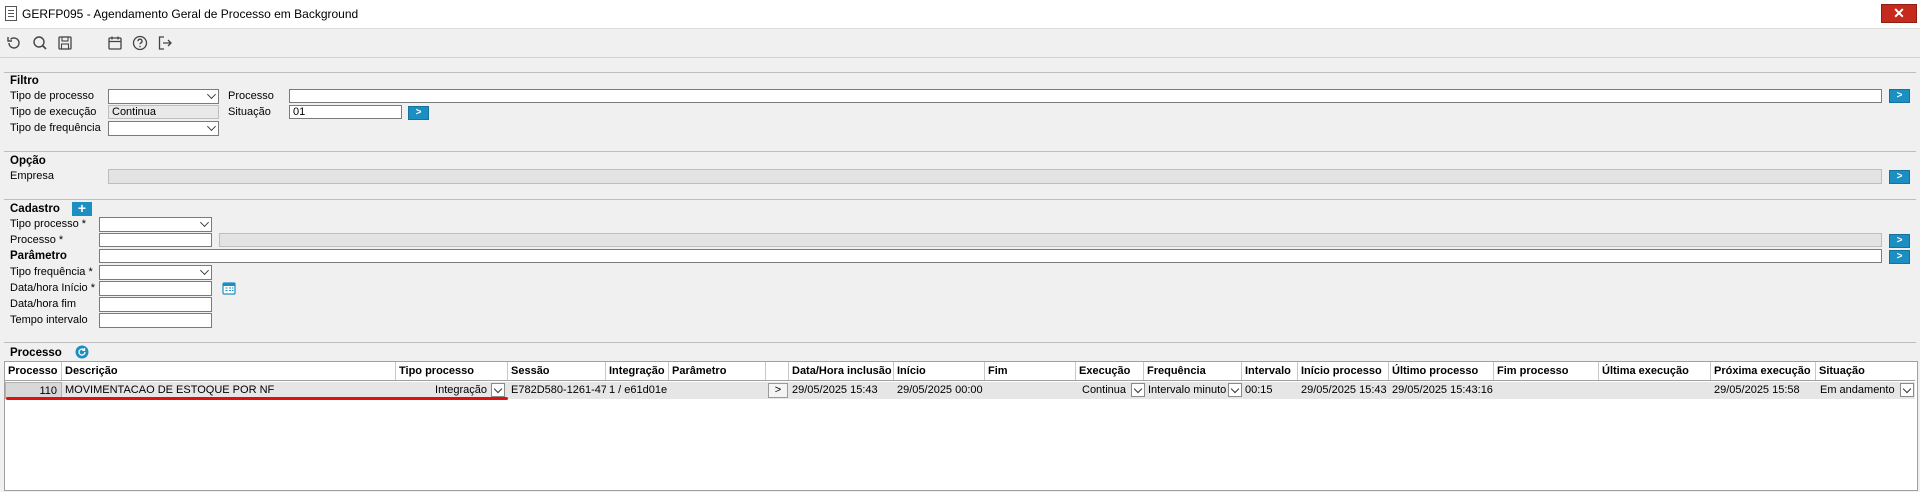  What do you see at coordinates (49, 320) in the screenshot?
I see `cad-tempo-intervalo-label: Tempo intervalo` at bounding box center [49, 320].